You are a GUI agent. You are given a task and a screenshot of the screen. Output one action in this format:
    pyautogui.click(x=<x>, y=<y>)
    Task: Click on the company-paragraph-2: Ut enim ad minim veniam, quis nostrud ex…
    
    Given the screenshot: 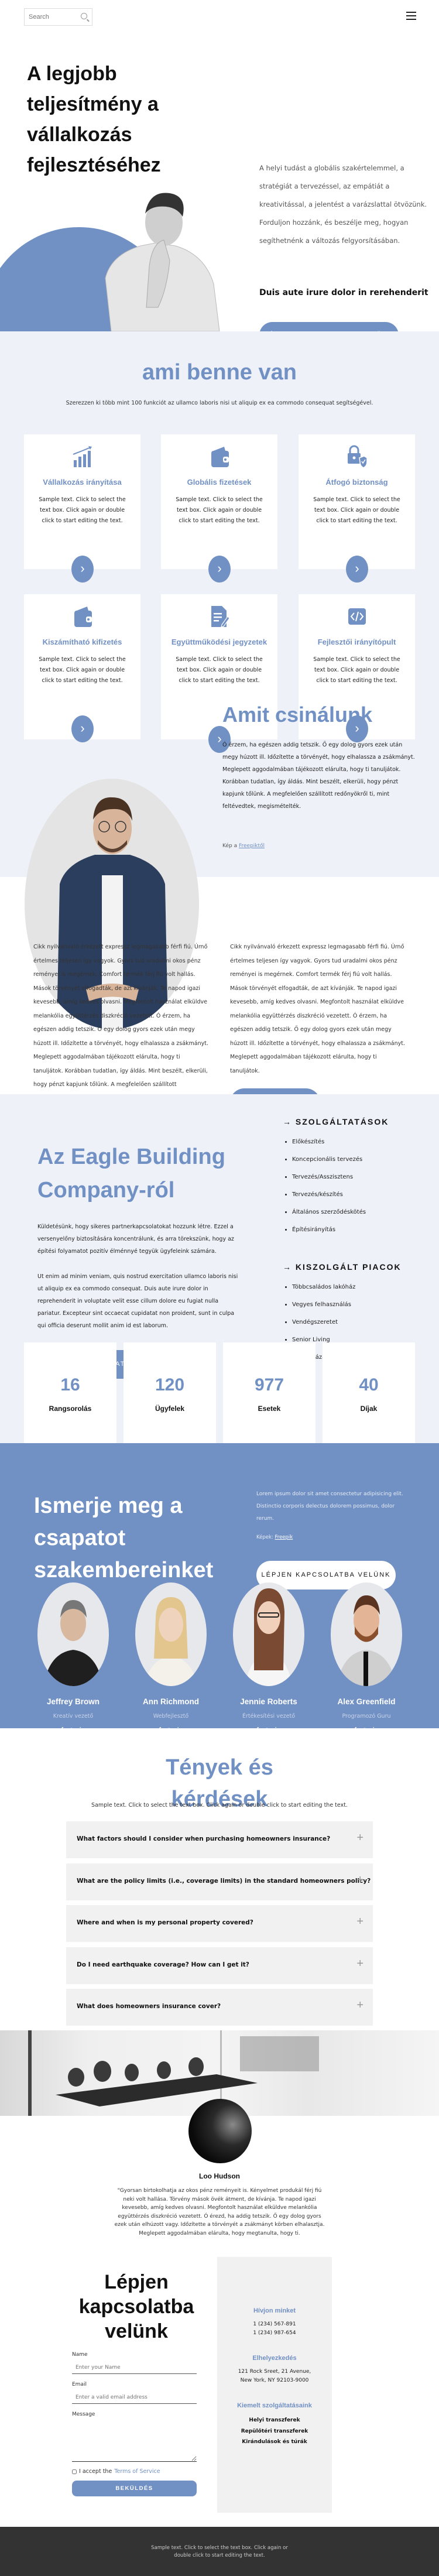 What is the action you would take?
    pyautogui.click(x=137, y=1301)
    